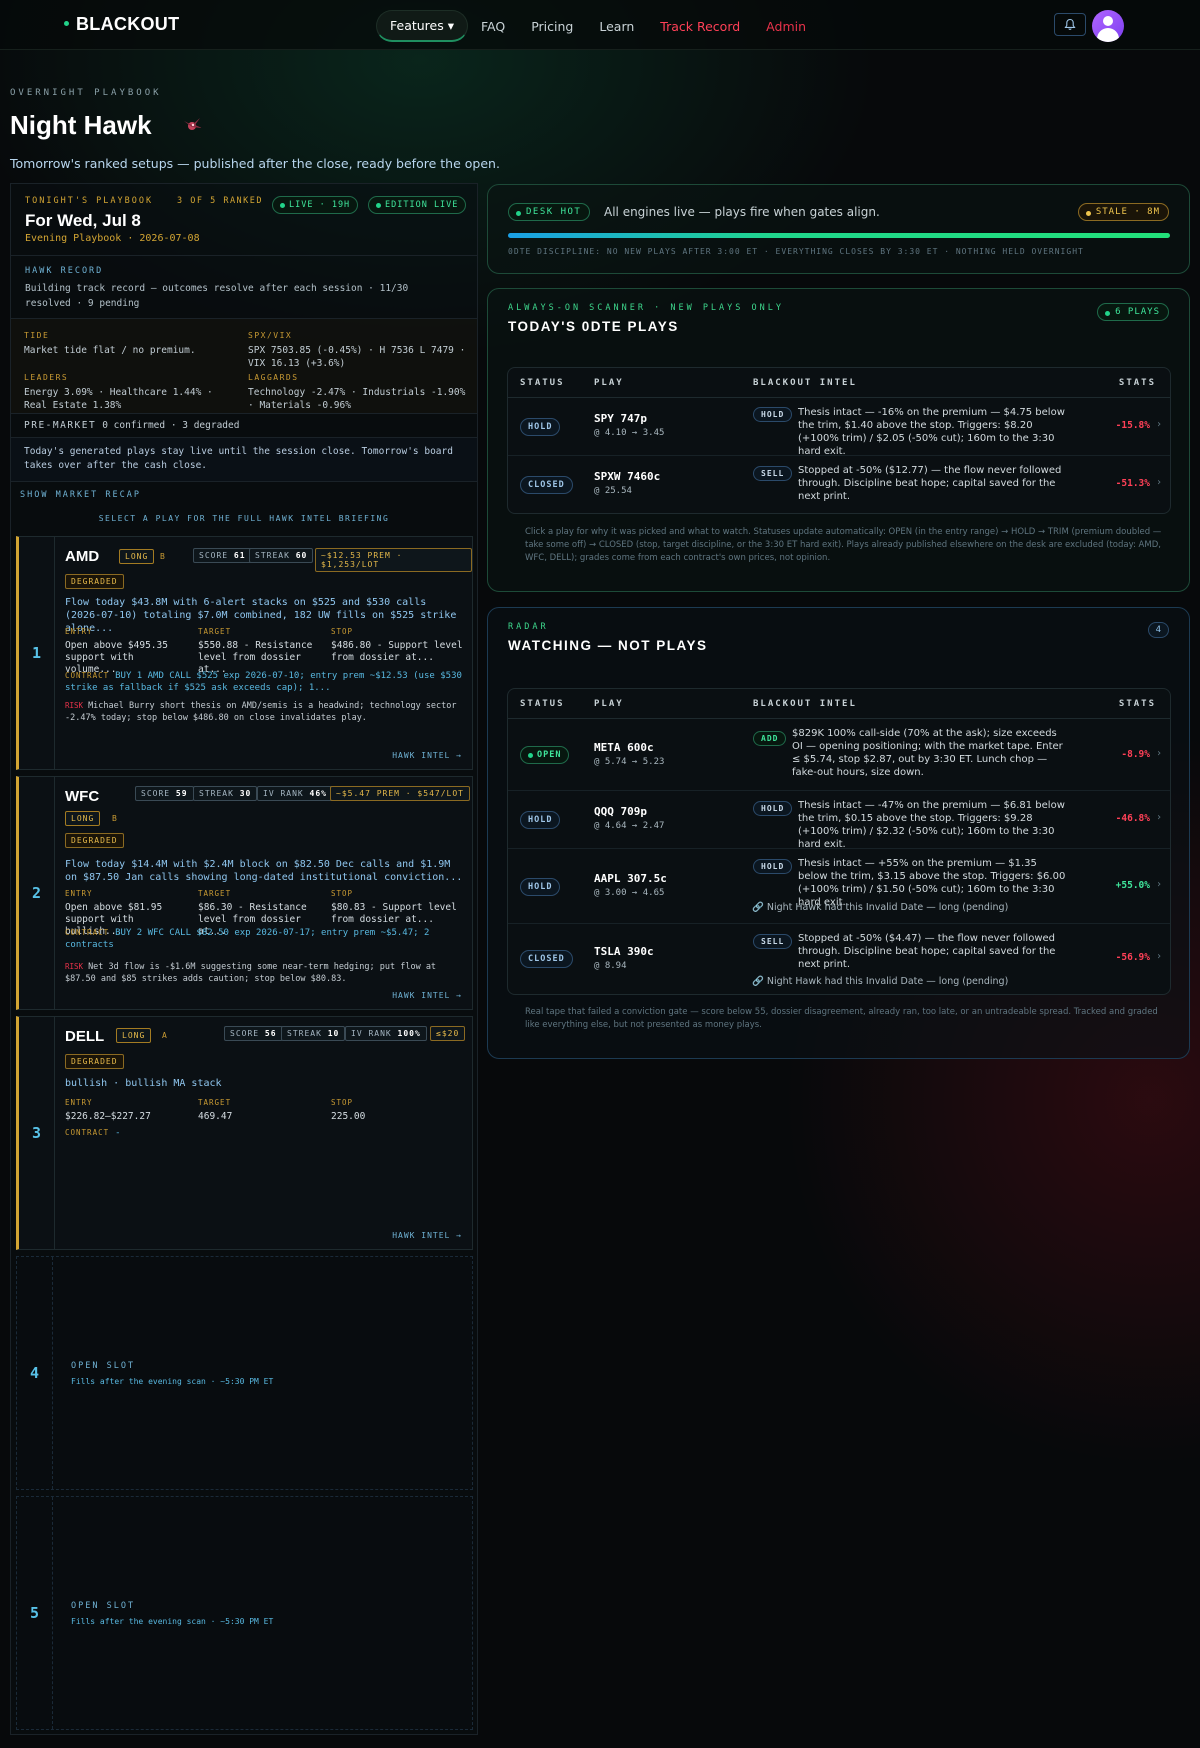  I want to click on blackout-logo: BLACKOUT, so click(121, 24).